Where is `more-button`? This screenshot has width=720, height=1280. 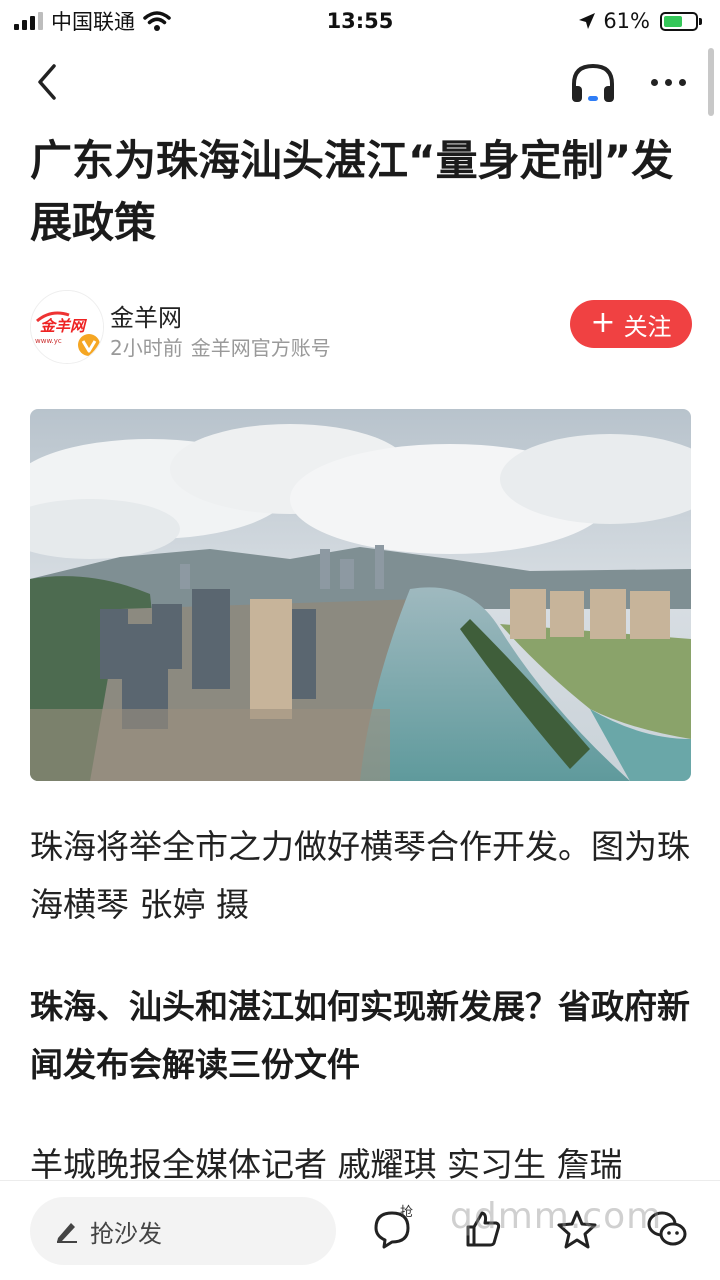 more-button is located at coordinates (668, 82).